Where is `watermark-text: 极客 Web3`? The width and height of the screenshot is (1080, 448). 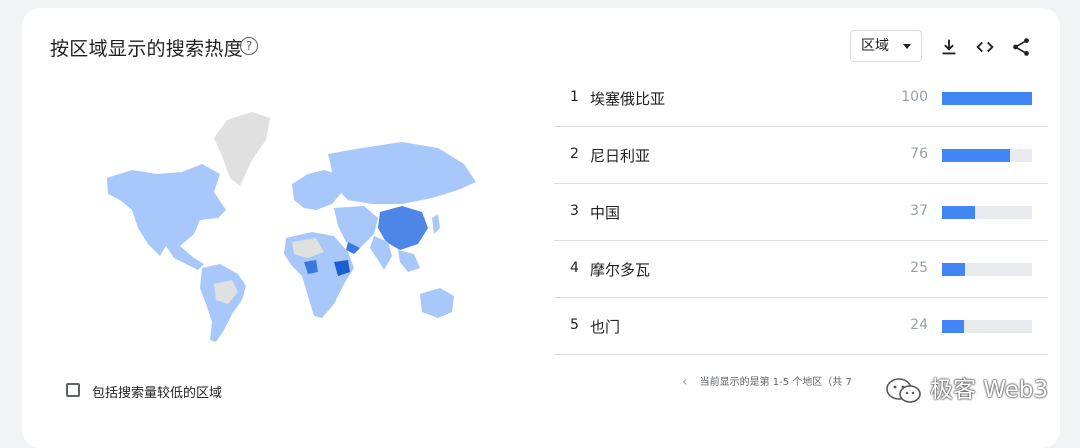
watermark-text: 极客 Web3 is located at coordinates (989, 390).